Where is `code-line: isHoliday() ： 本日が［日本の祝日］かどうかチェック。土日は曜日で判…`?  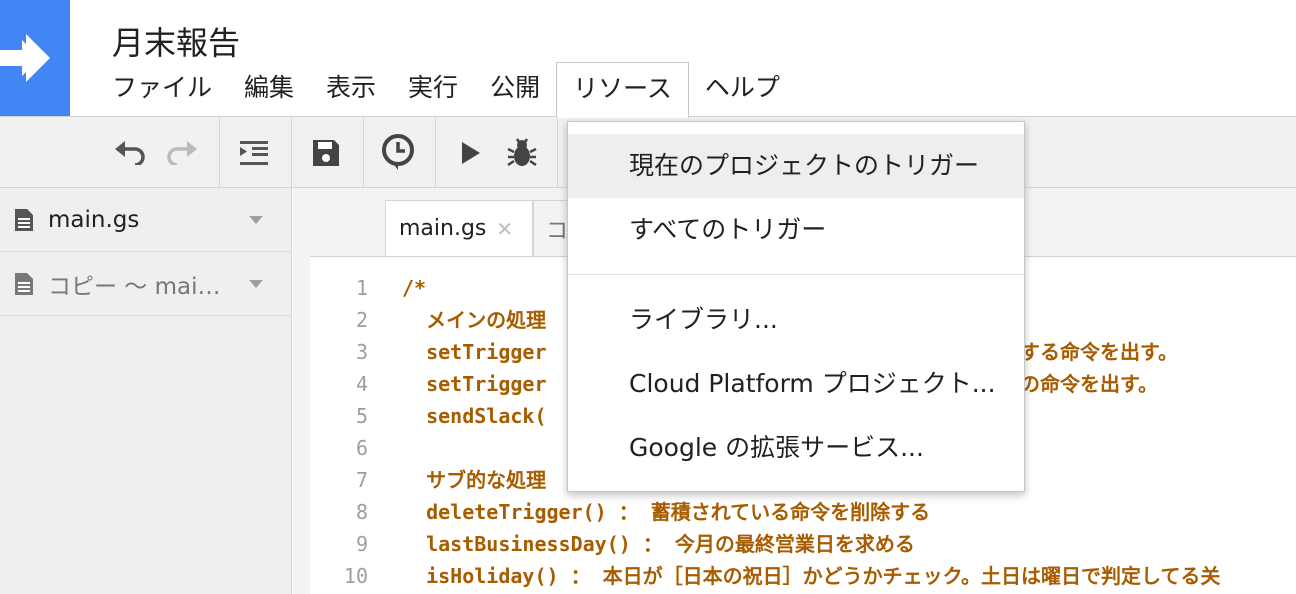
code-line: isHoliday() ： 本日が［日本の祝日］かどうかチェック。土日は曜日で判… is located at coordinates (811, 576).